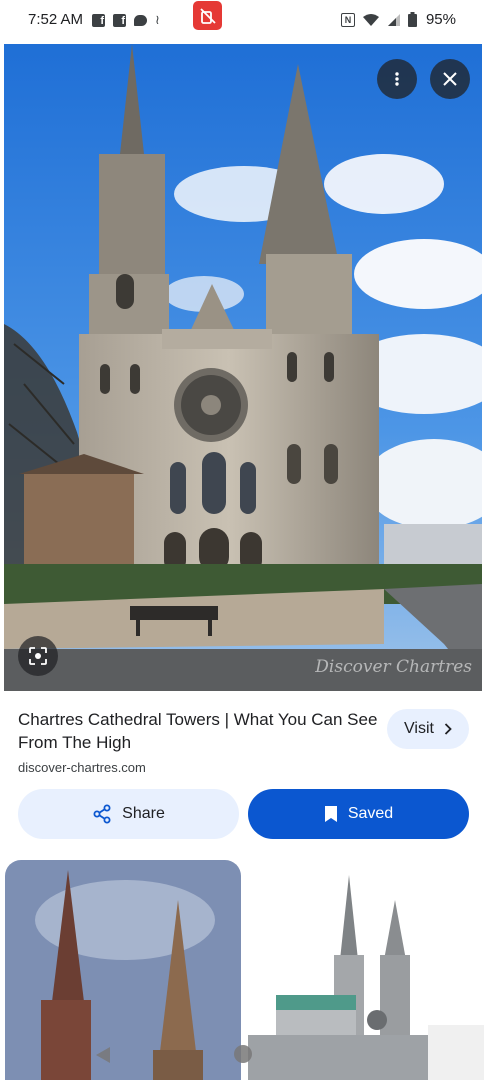 Image resolution: width=486 pixels, height=1080 pixels. I want to click on notification-icons: f f ≀, so click(126, 20).